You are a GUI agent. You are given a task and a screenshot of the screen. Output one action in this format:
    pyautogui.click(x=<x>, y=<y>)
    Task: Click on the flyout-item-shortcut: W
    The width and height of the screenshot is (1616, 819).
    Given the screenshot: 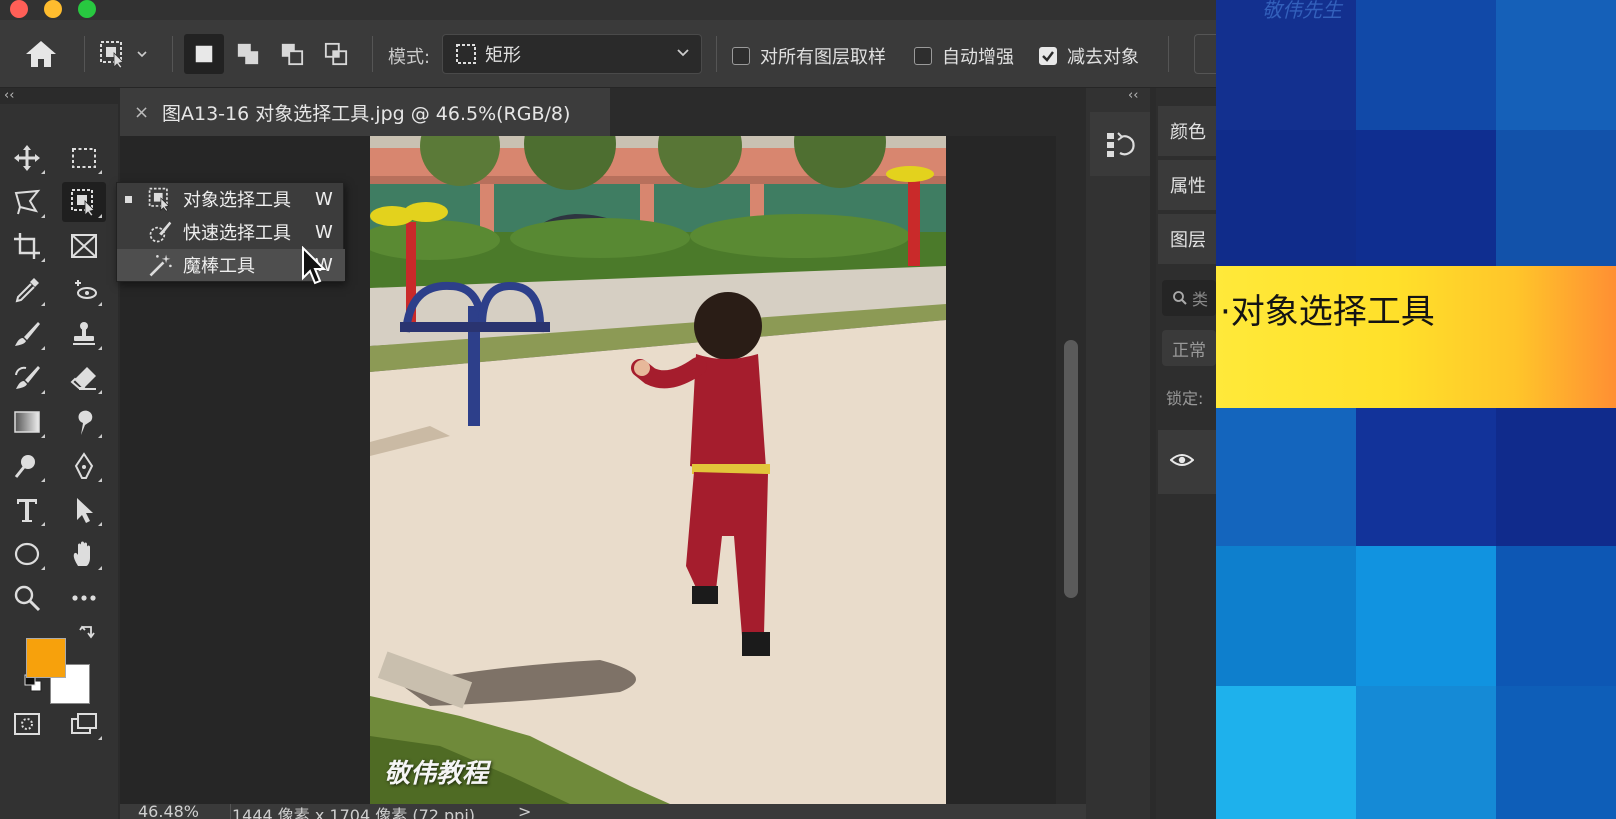 What is the action you would take?
    pyautogui.click(x=324, y=232)
    